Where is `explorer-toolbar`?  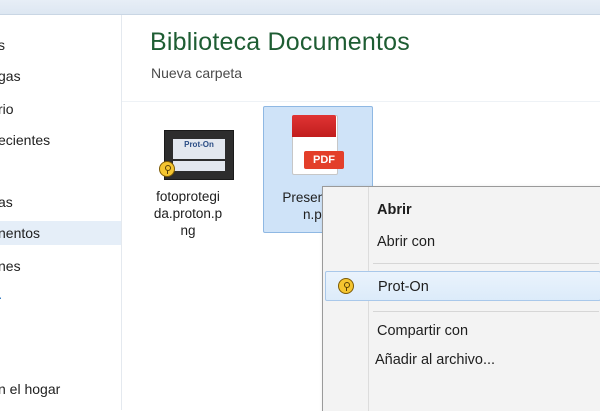 explorer-toolbar is located at coordinates (300, 7).